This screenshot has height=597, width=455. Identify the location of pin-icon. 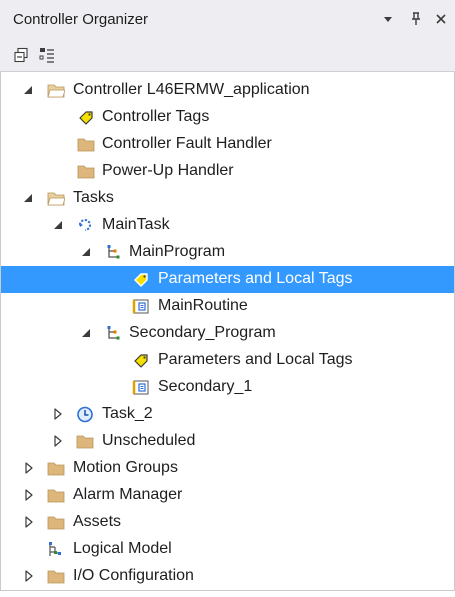
(416, 19).